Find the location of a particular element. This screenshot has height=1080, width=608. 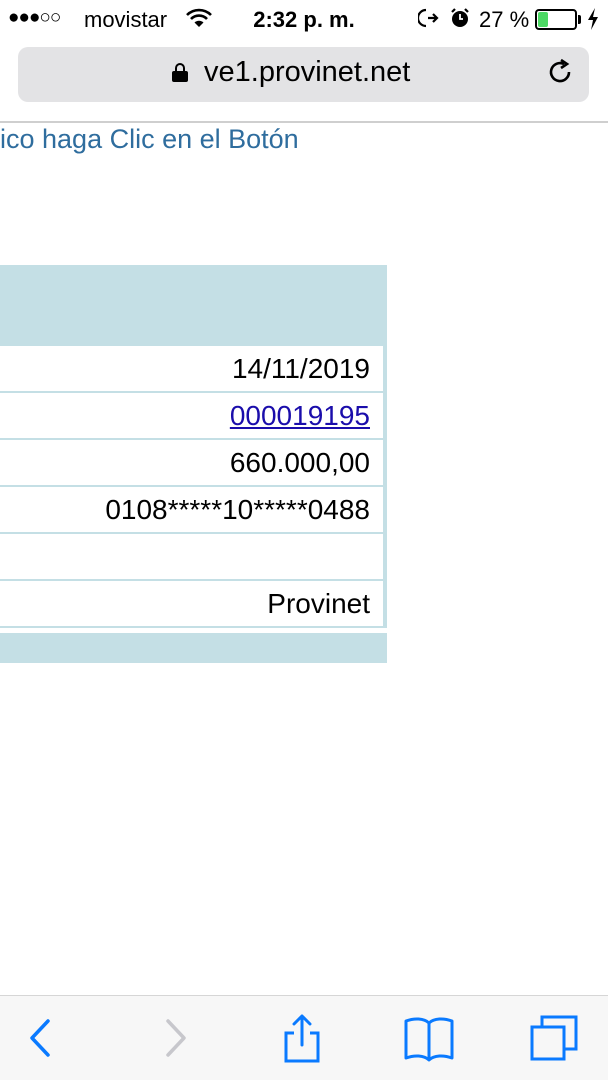

date-value: 14/11/2019 is located at coordinates (300, 368).